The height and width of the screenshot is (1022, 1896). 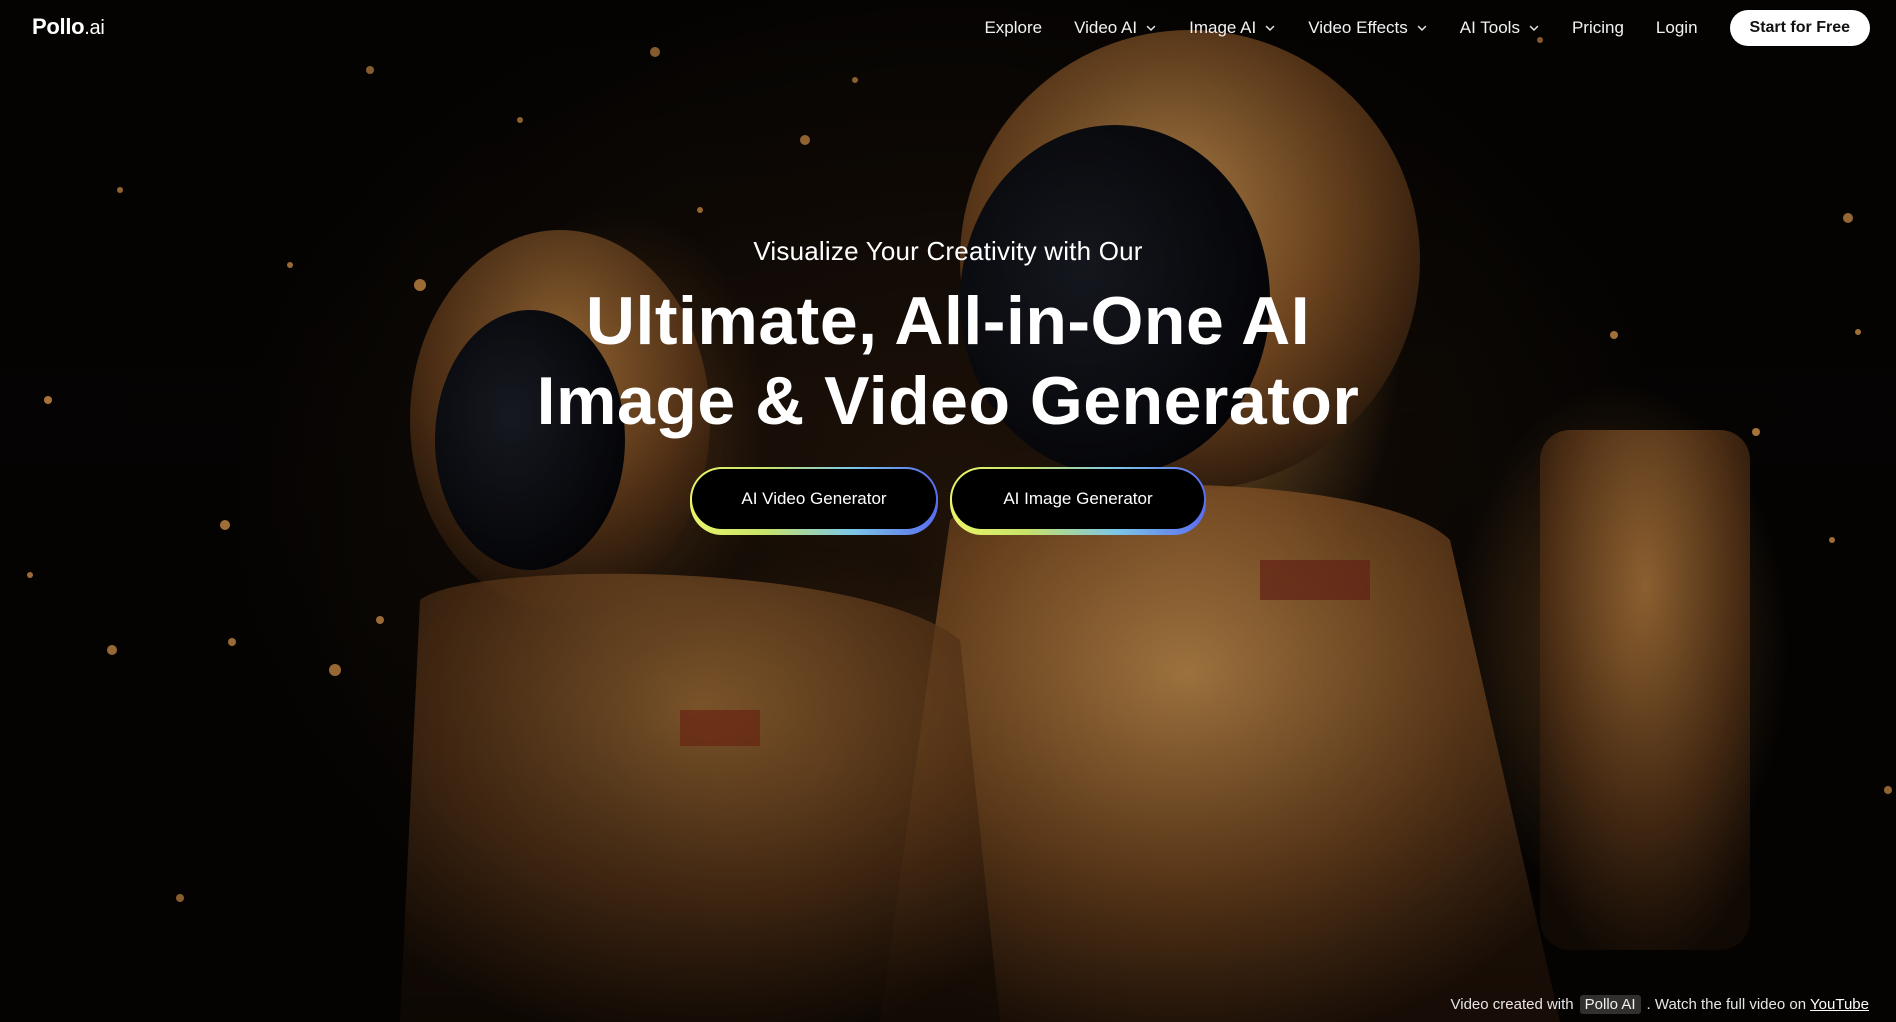 I want to click on ai-video-generator-button: AI Video Generator, so click(x=814, y=501).